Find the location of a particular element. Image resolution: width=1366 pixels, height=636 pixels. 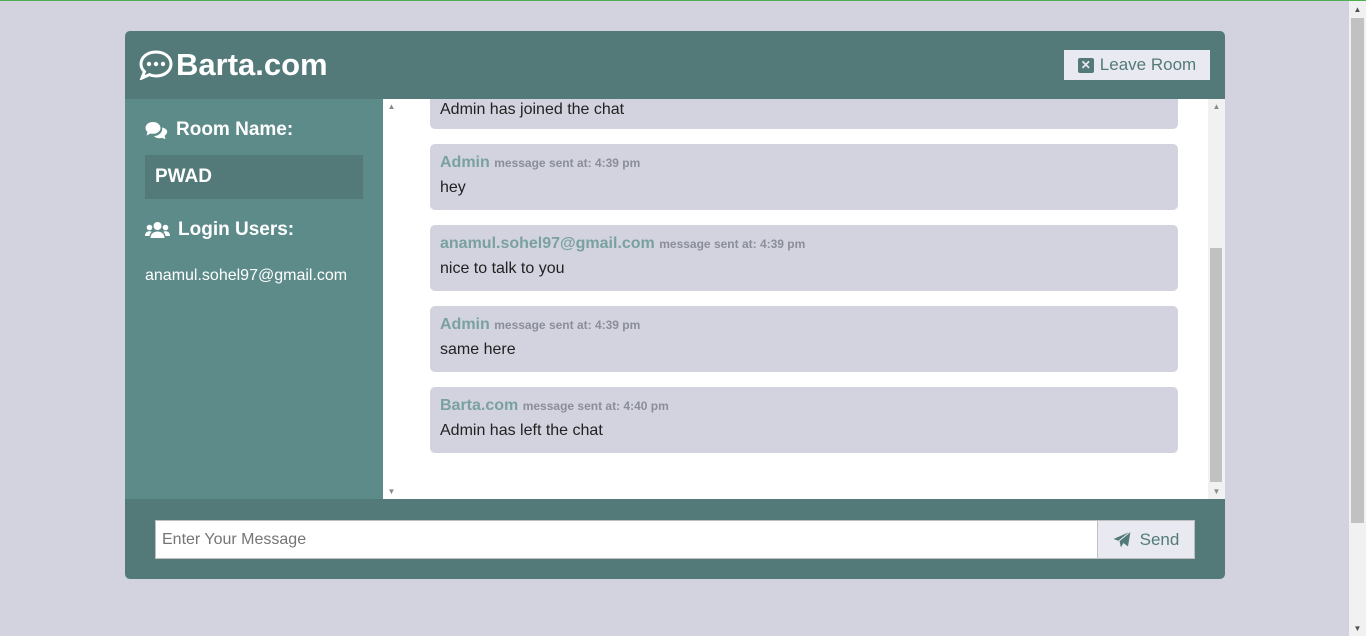

message-text: nice to talk to you is located at coordinates (502, 268).